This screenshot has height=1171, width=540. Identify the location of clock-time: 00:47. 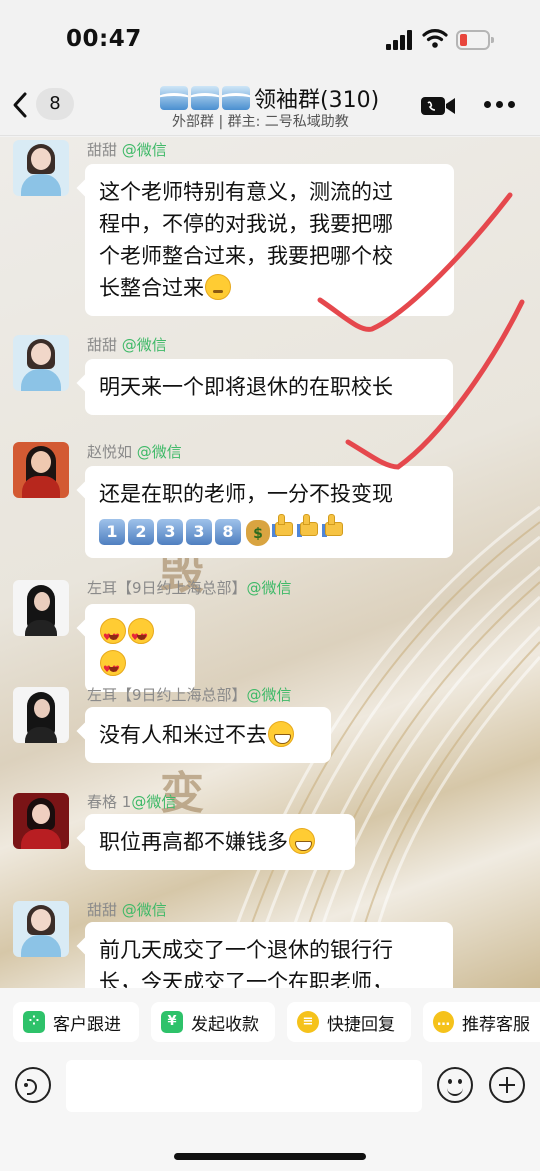
(104, 39).